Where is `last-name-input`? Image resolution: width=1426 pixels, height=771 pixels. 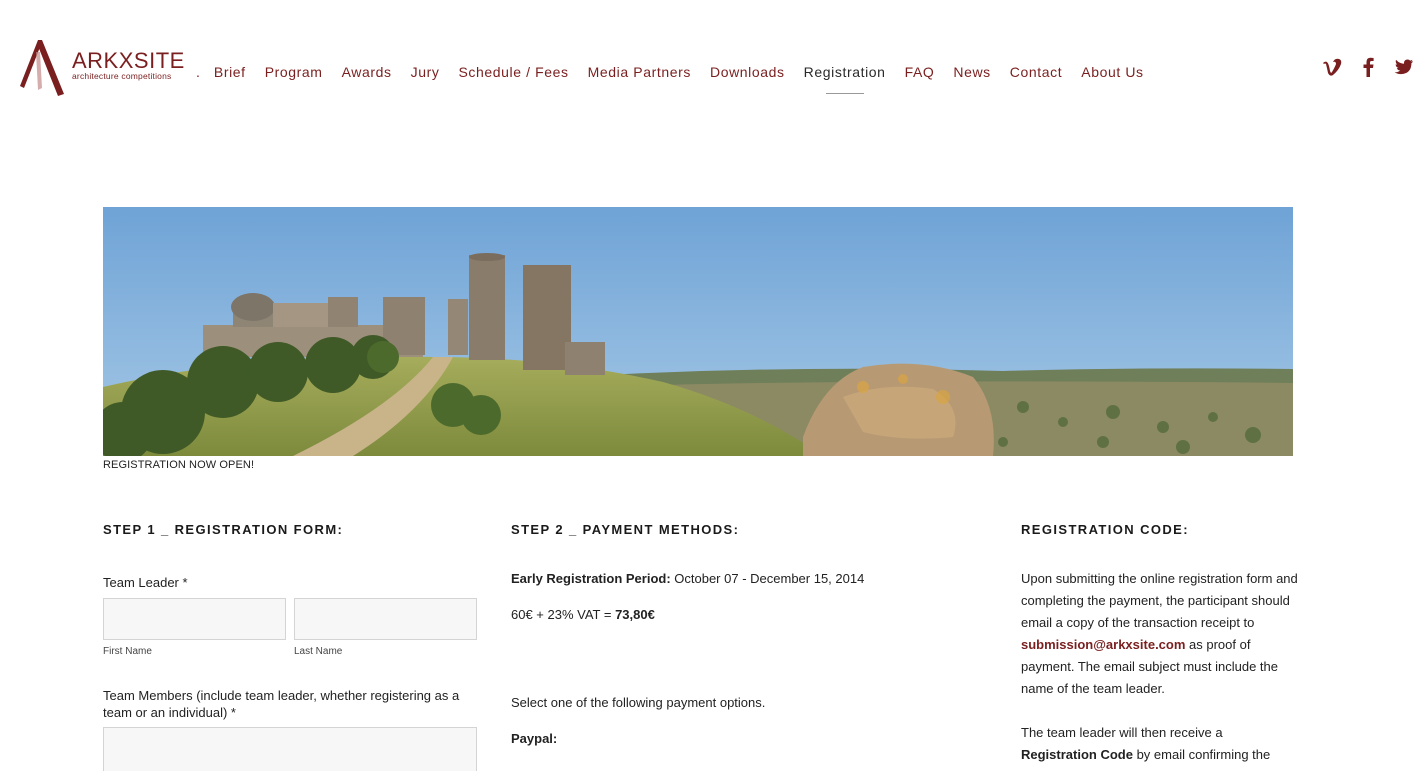 last-name-input is located at coordinates (385, 619).